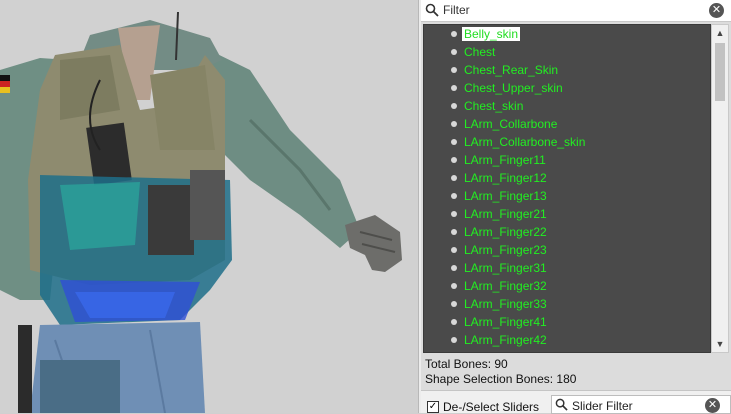 This screenshot has height=414, width=731. Describe the element at coordinates (505, 340) in the screenshot. I see `bone-name: LArm_Finger42` at that location.